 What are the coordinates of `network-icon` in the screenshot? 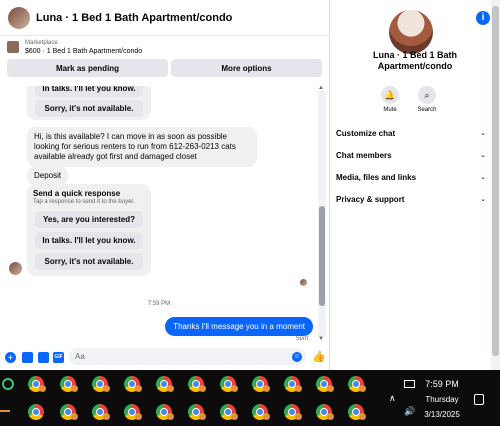 It's located at (409, 384).